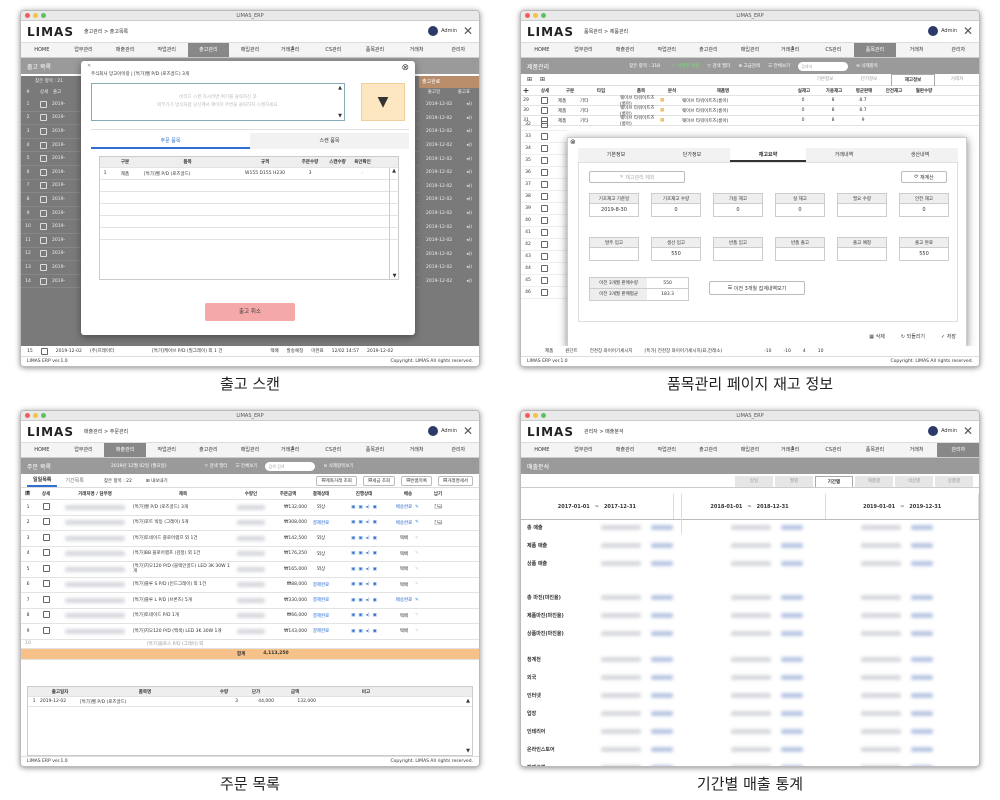 This screenshot has height=800, width=1000. What do you see at coordinates (954, 481) in the screenshot?
I see `stats-tab-5: 상품별` at bounding box center [954, 481].